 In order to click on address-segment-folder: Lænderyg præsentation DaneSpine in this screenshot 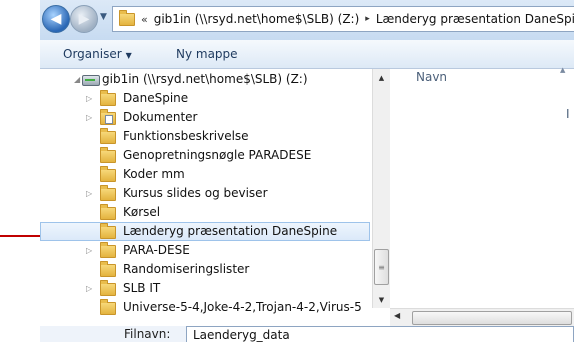, I will do `click(475, 19)`.